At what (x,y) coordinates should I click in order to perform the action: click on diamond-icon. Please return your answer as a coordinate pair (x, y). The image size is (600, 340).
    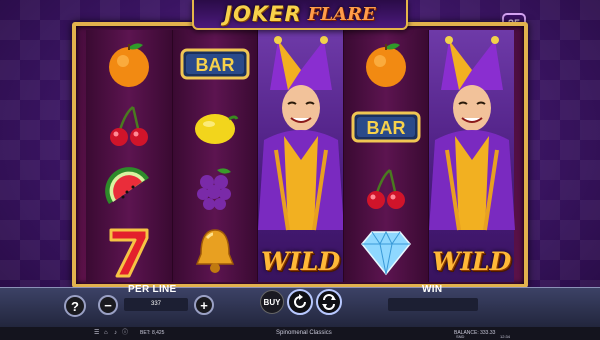
    Looking at the image, I should click on (386, 251).